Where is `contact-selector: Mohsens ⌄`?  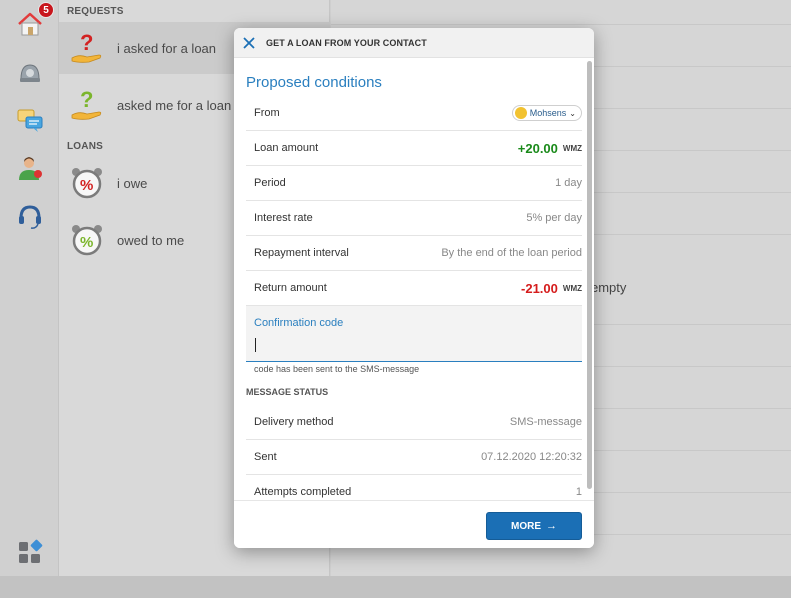 contact-selector: Mohsens ⌄ is located at coordinates (546, 113).